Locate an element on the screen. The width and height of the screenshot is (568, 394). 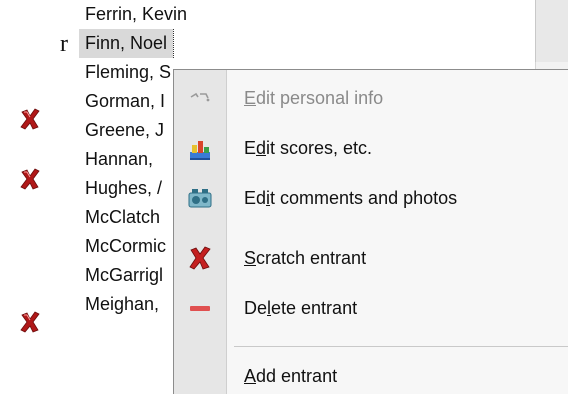
delete-minus-icon is located at coordinates (200, 308).